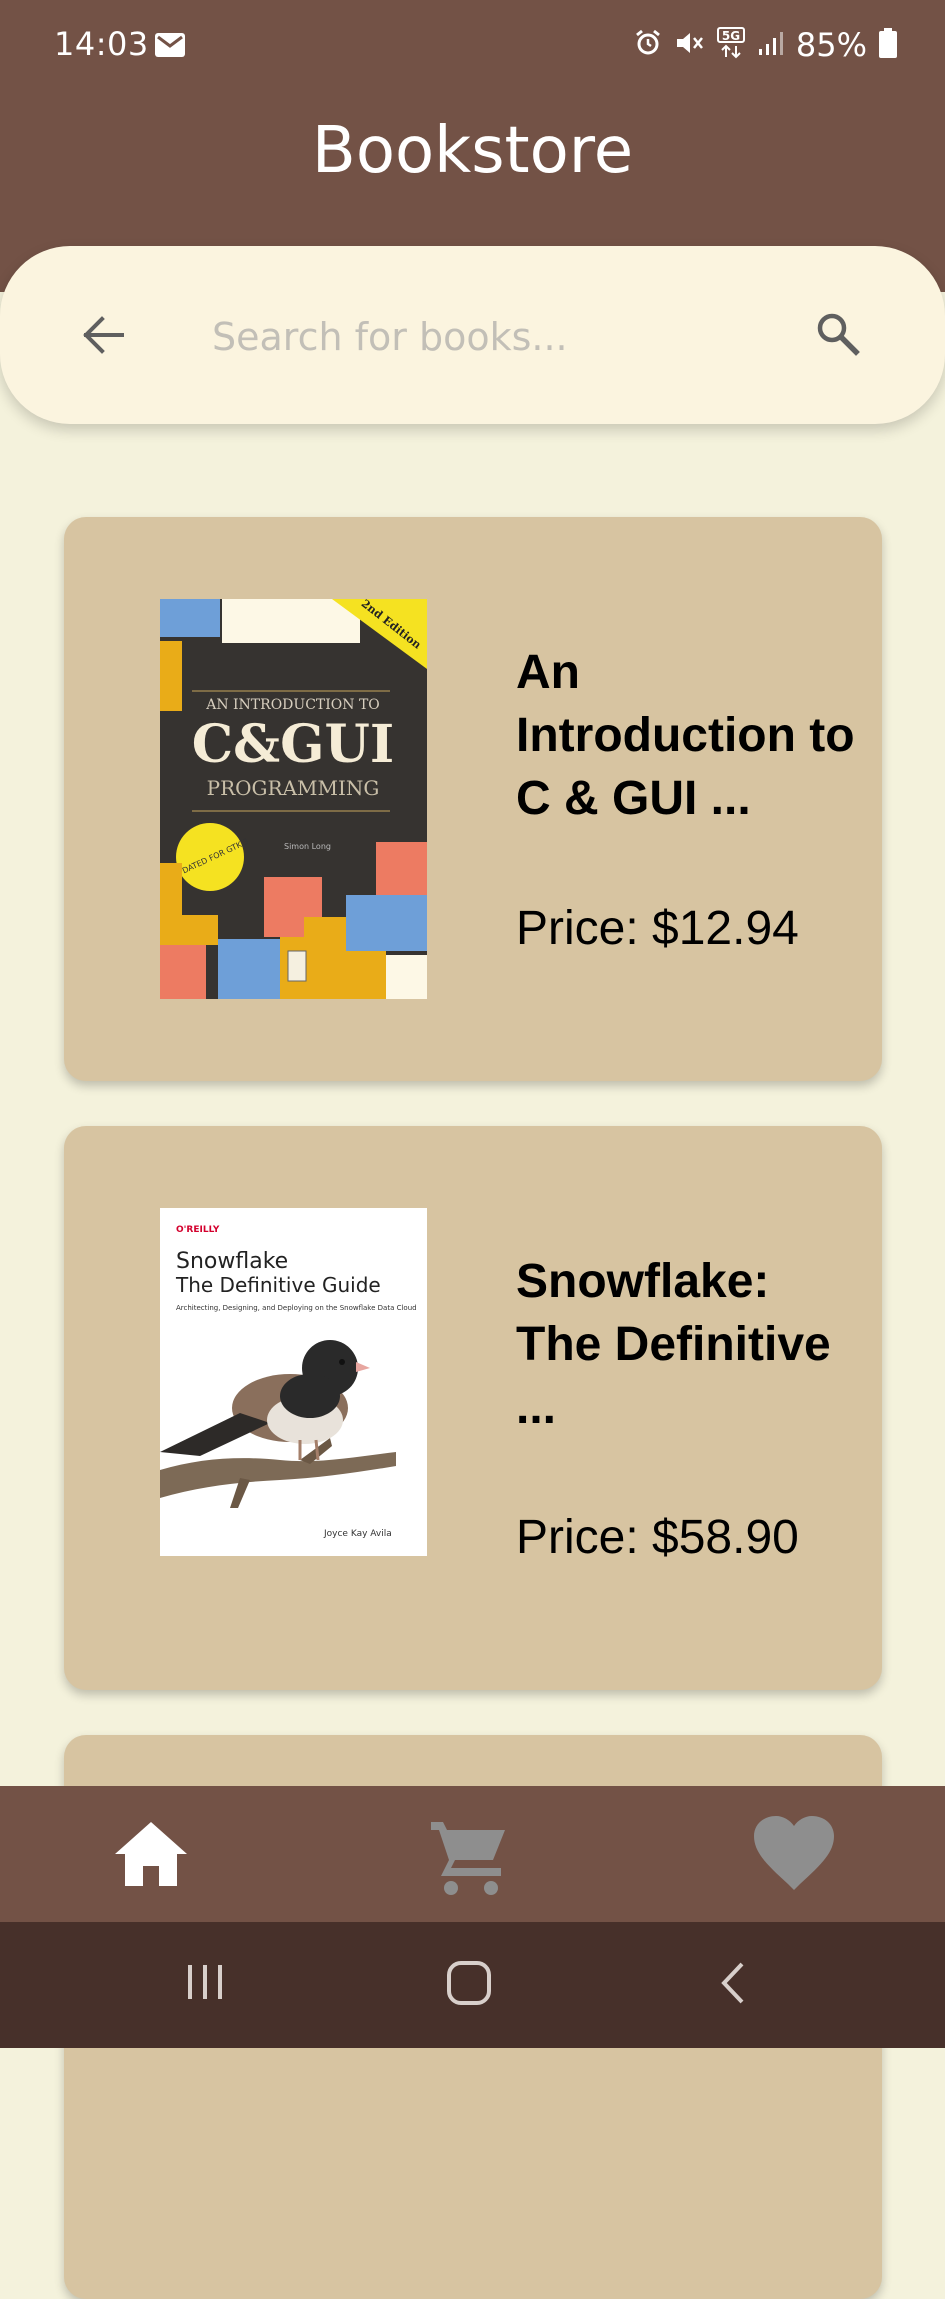  I want to click on heart-icon, so click(794, 1856).